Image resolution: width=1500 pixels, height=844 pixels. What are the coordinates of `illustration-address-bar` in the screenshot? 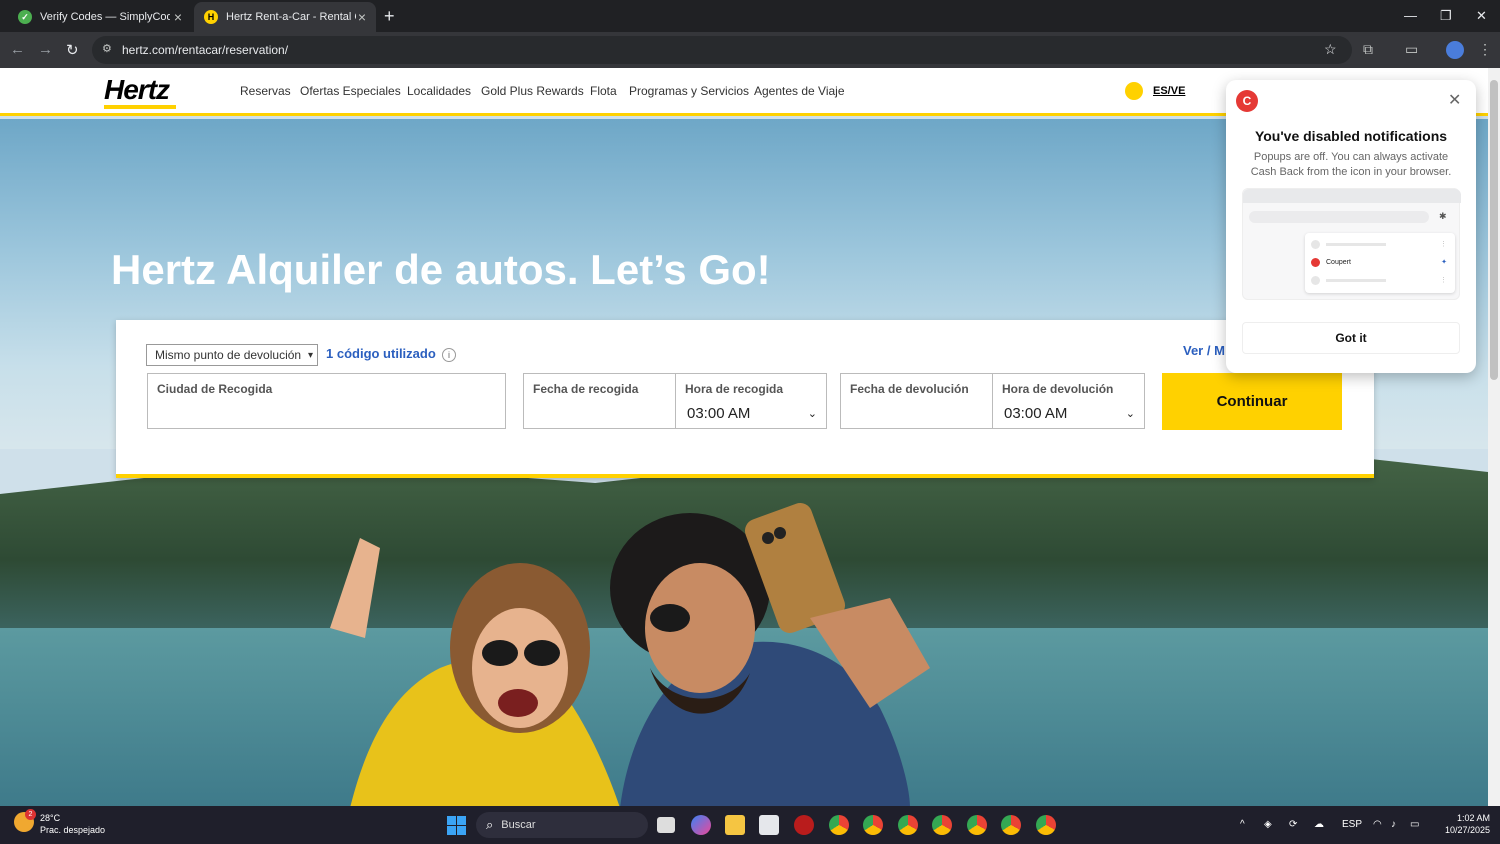 It's located at (1339, 217).